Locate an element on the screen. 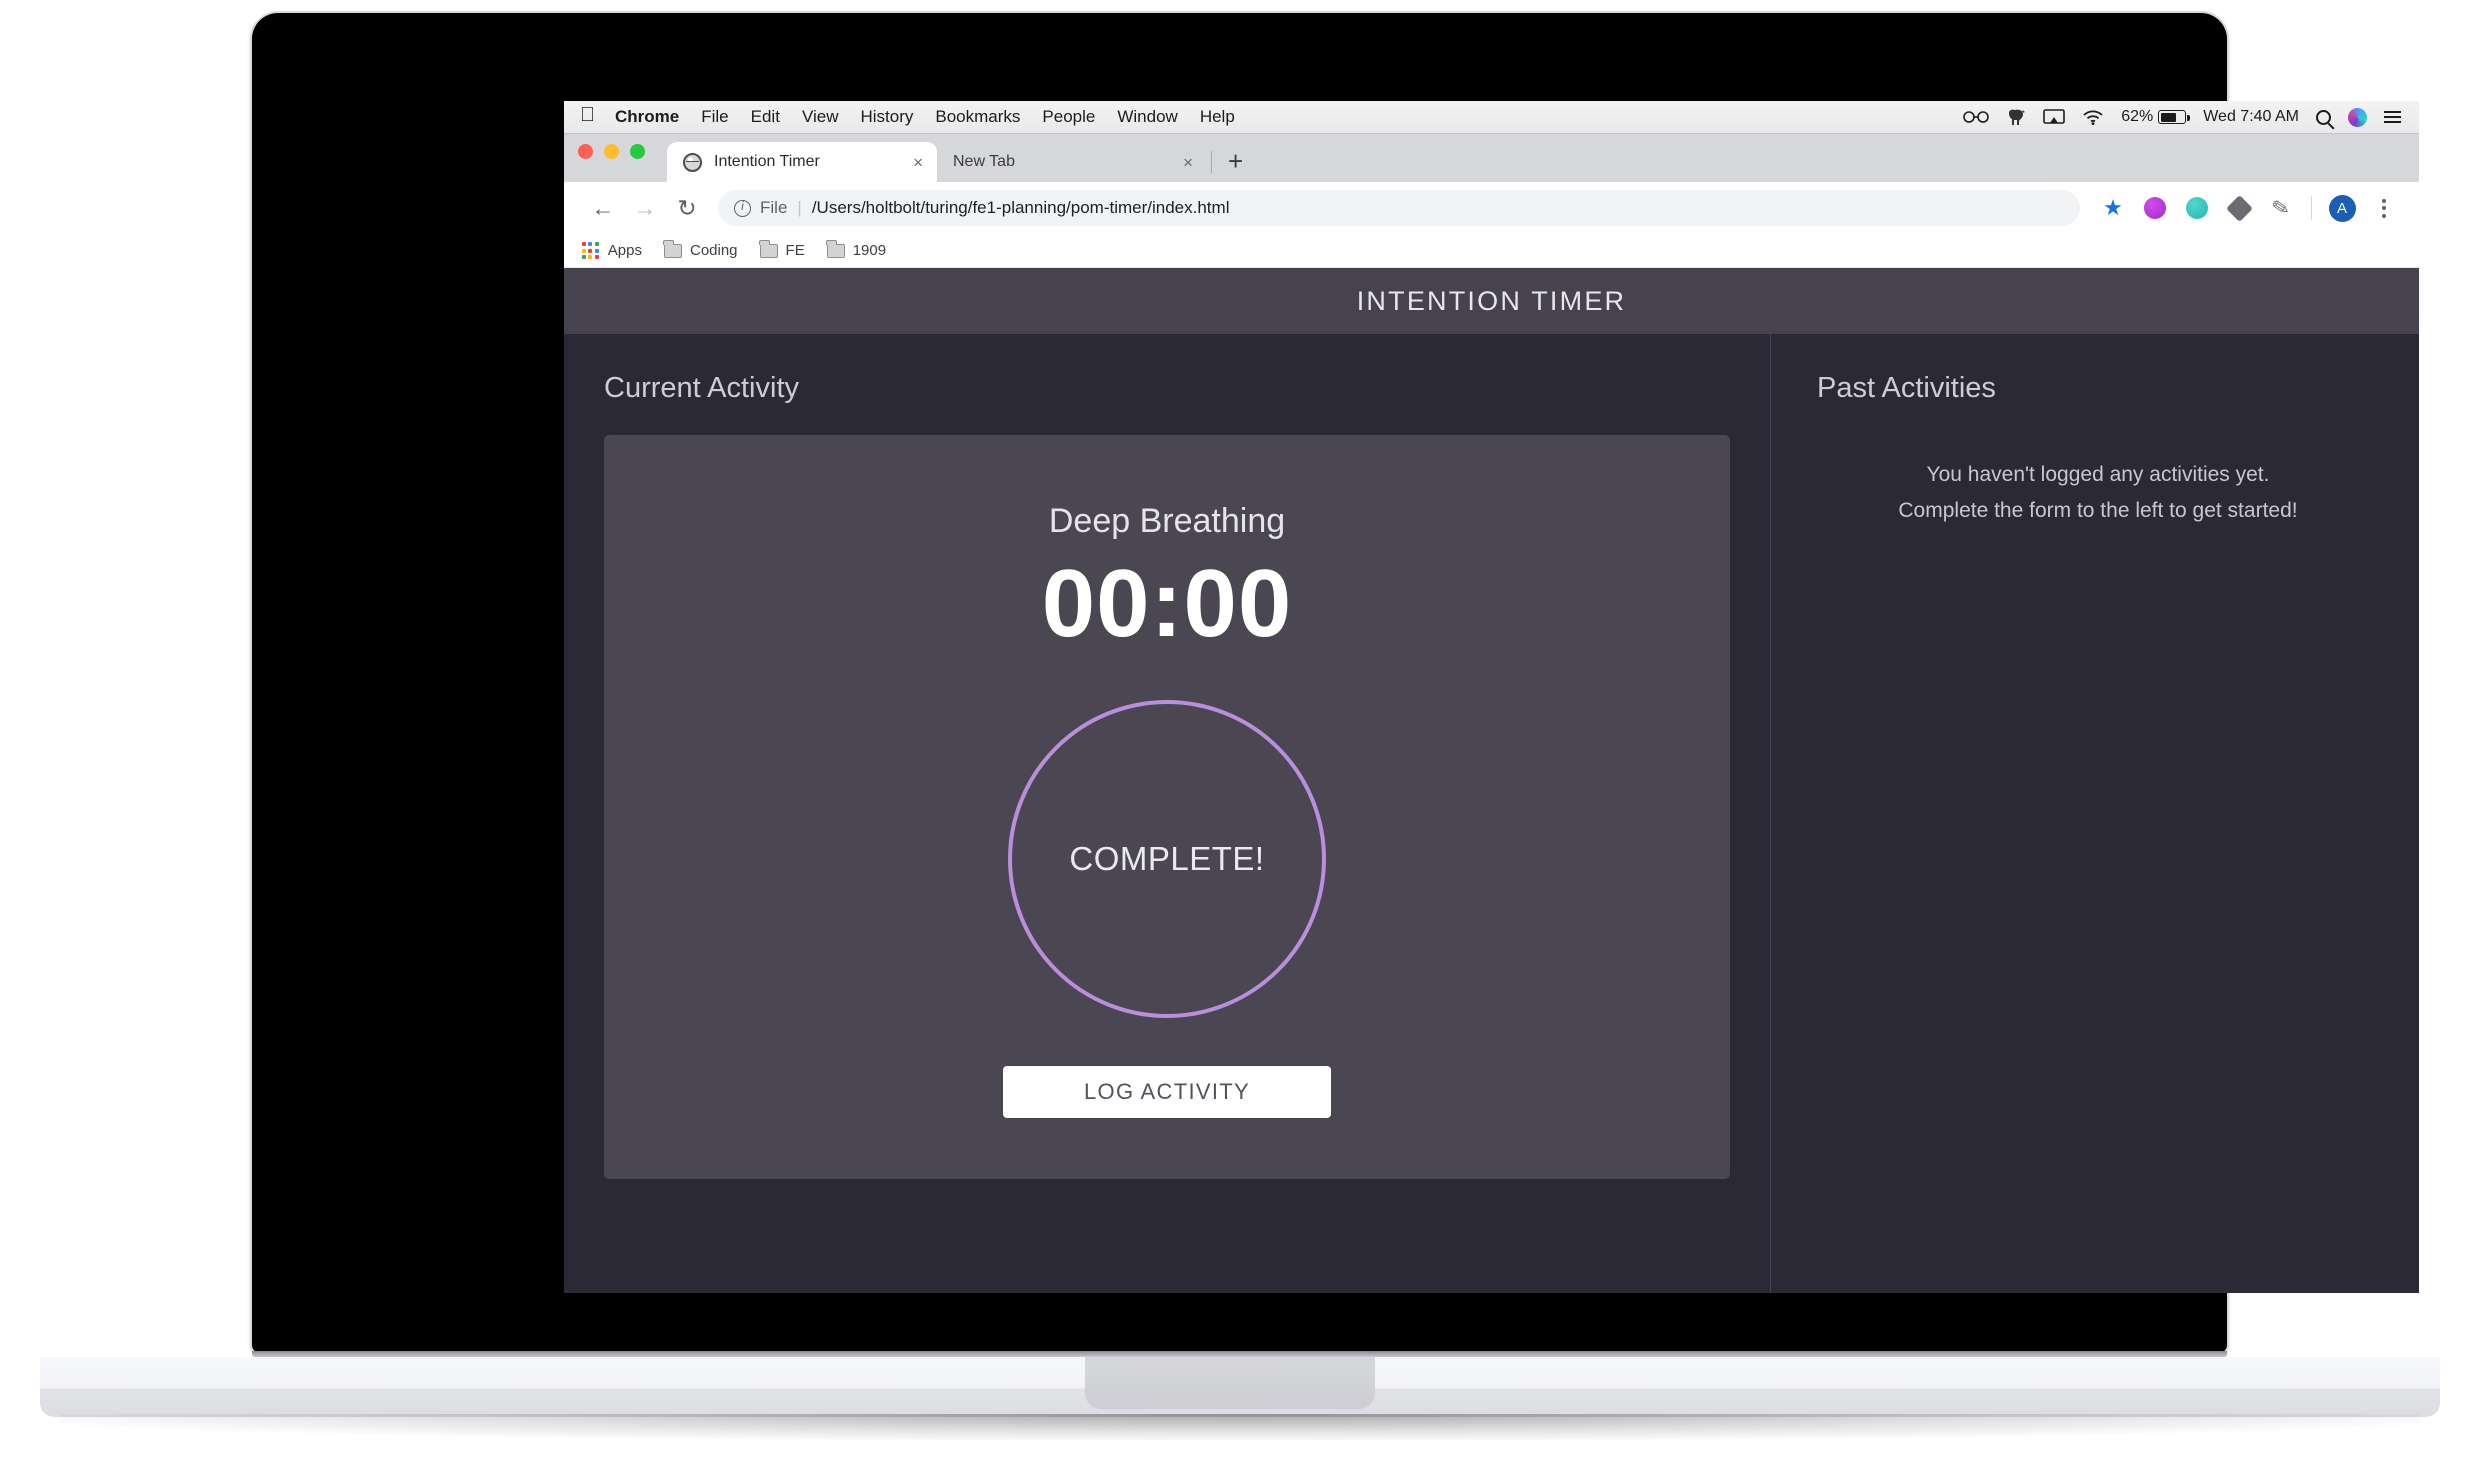  avatar-initial: A is located at coordinates (2342, 208).